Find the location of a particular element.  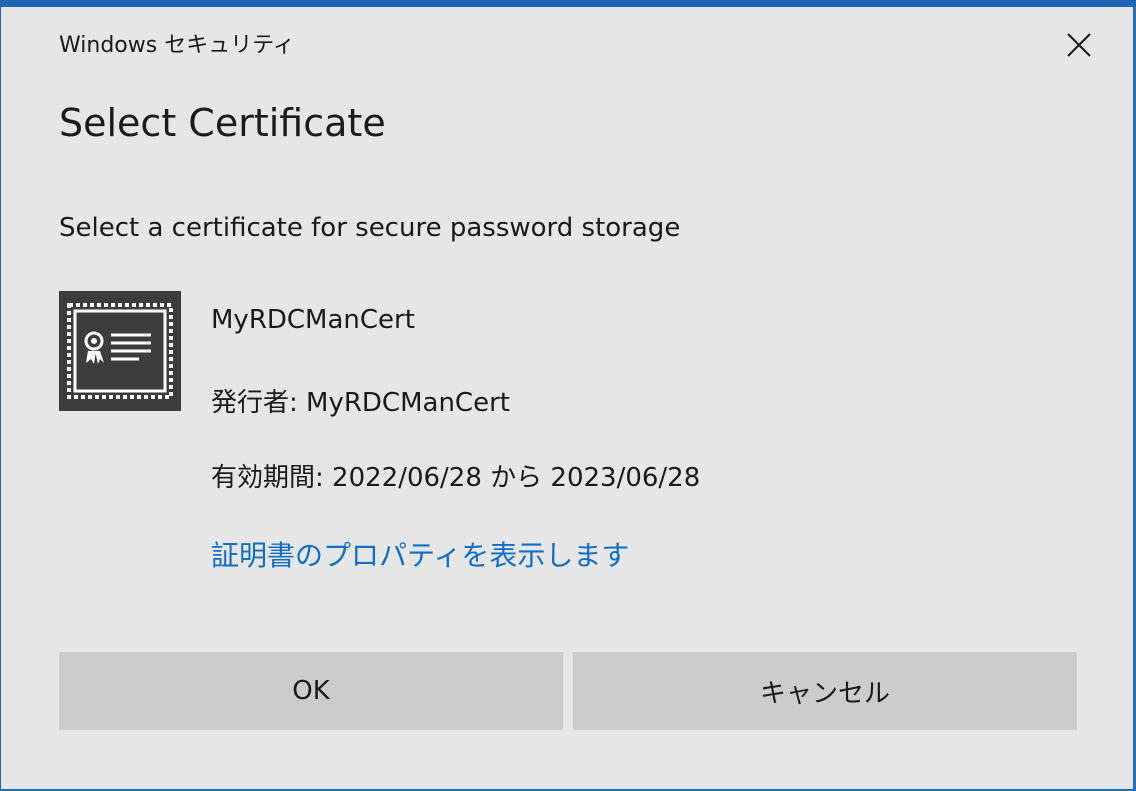

ok-button-label: OK is located at coordinates (311, 691).